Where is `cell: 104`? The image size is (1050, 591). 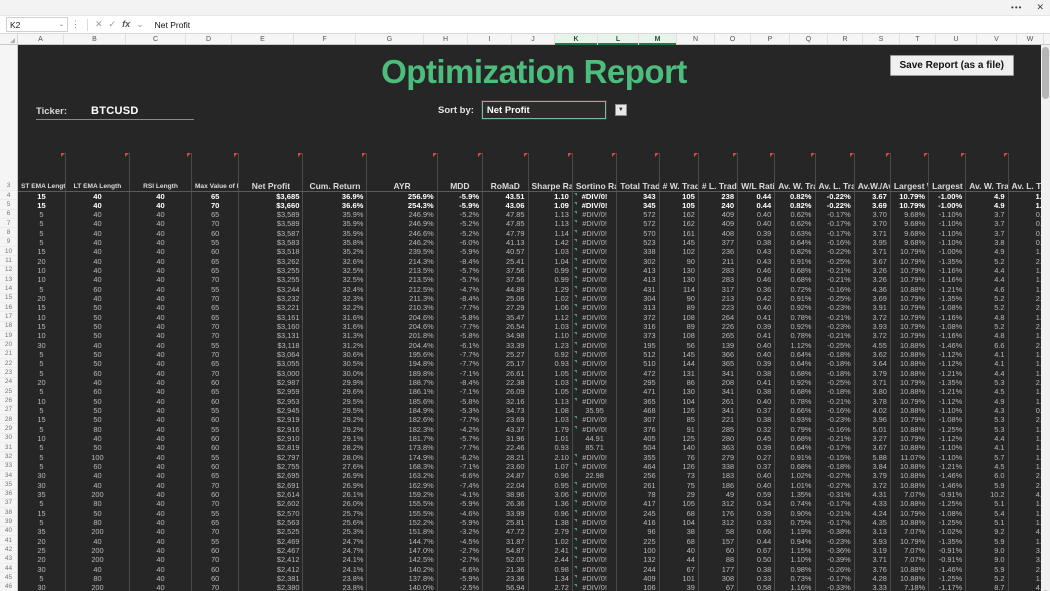 cell: 104 is located at coordinates (679, 522).